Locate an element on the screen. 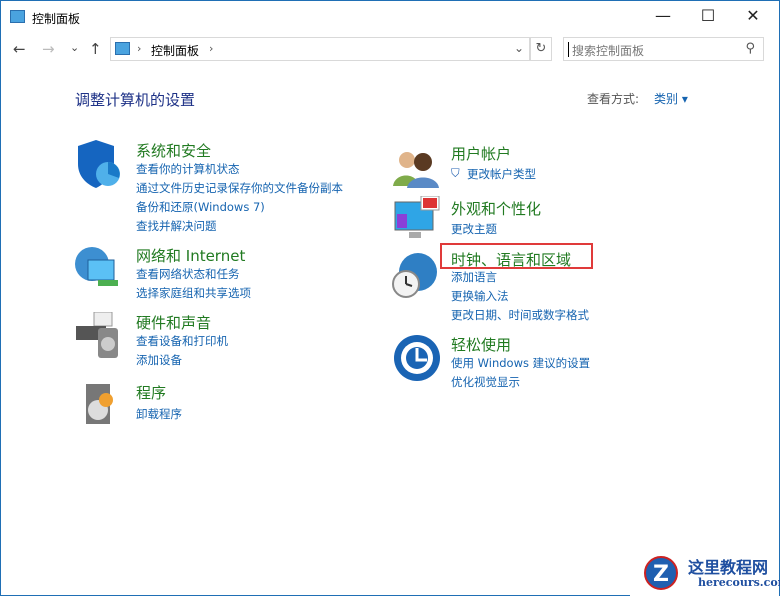 The width and height of the screenshot is (780, 596). printer-speaker-icon is located at coordinates (97, 335).